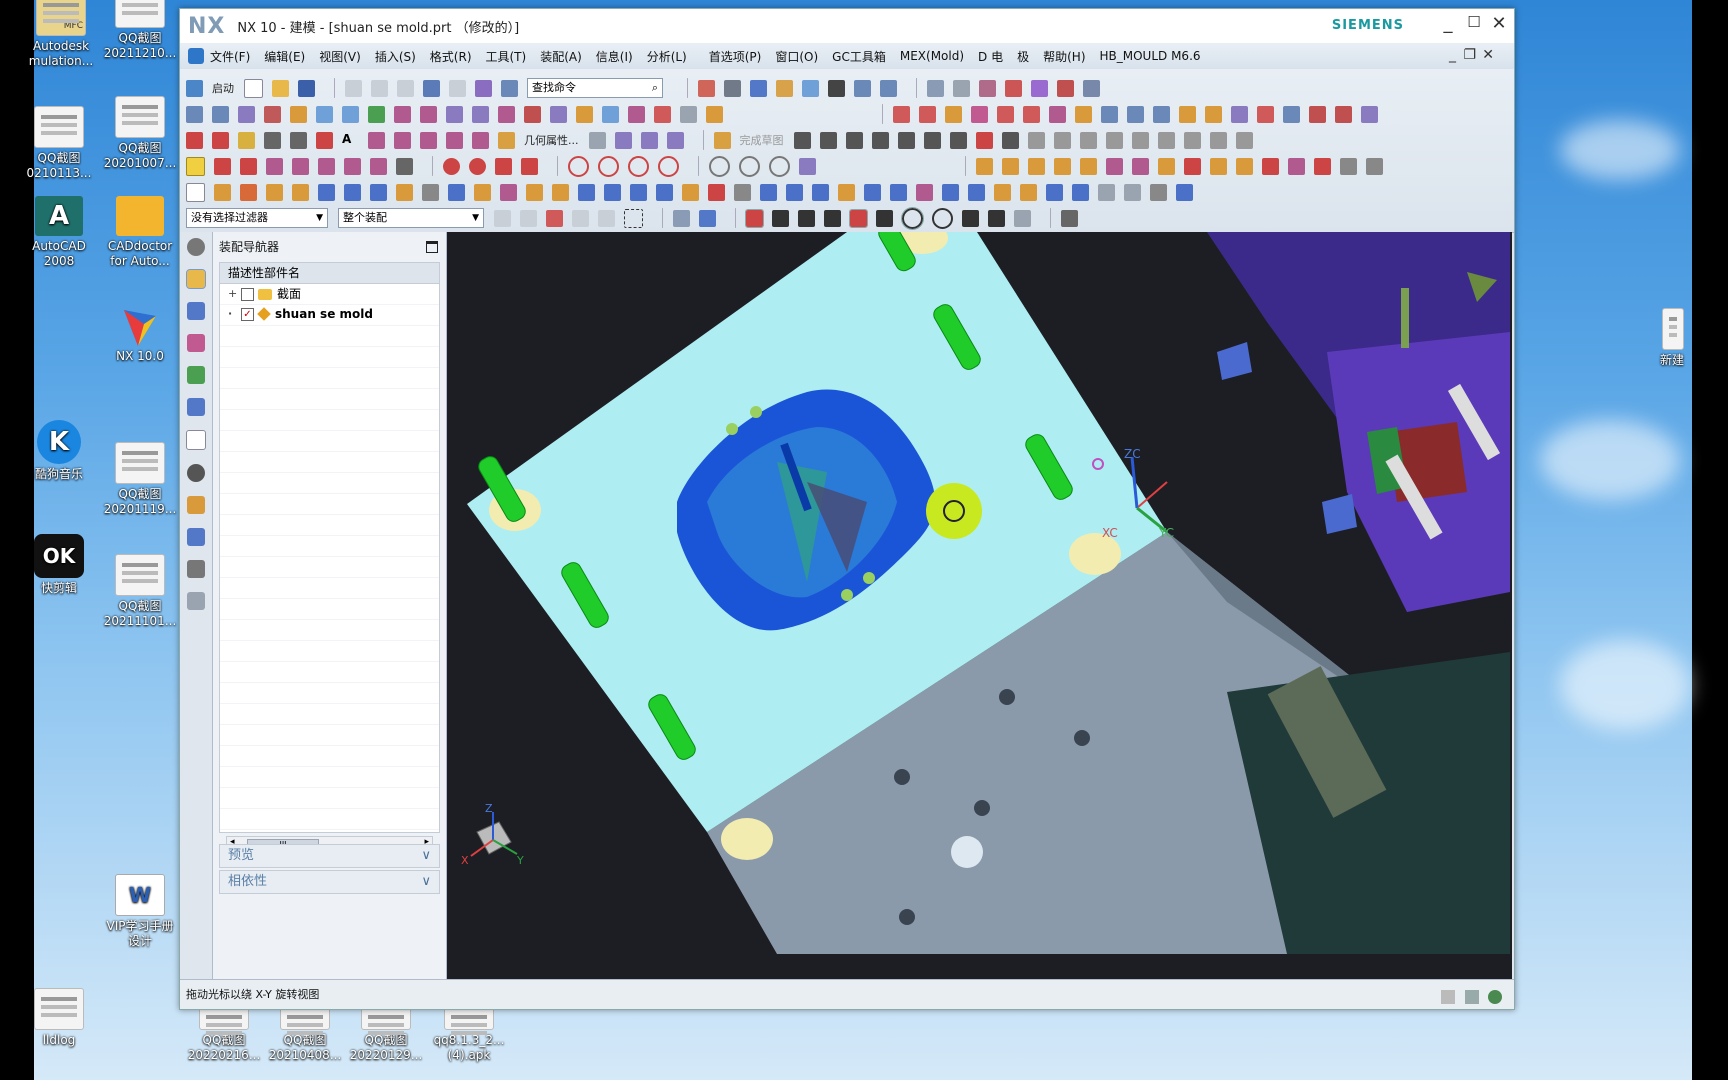  What do you see at coordinates (1218, 166) in the screenshot?
I see `ejector-icon` at bounding box center [1218, 166].